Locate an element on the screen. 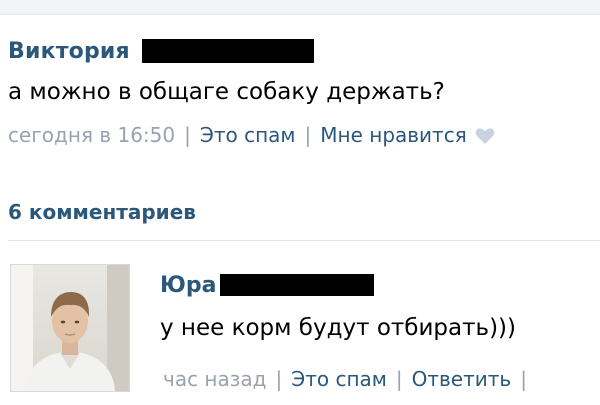 This screenshot has height=405, width=600. post-header: Виктория is located at coordinates (161, 51).